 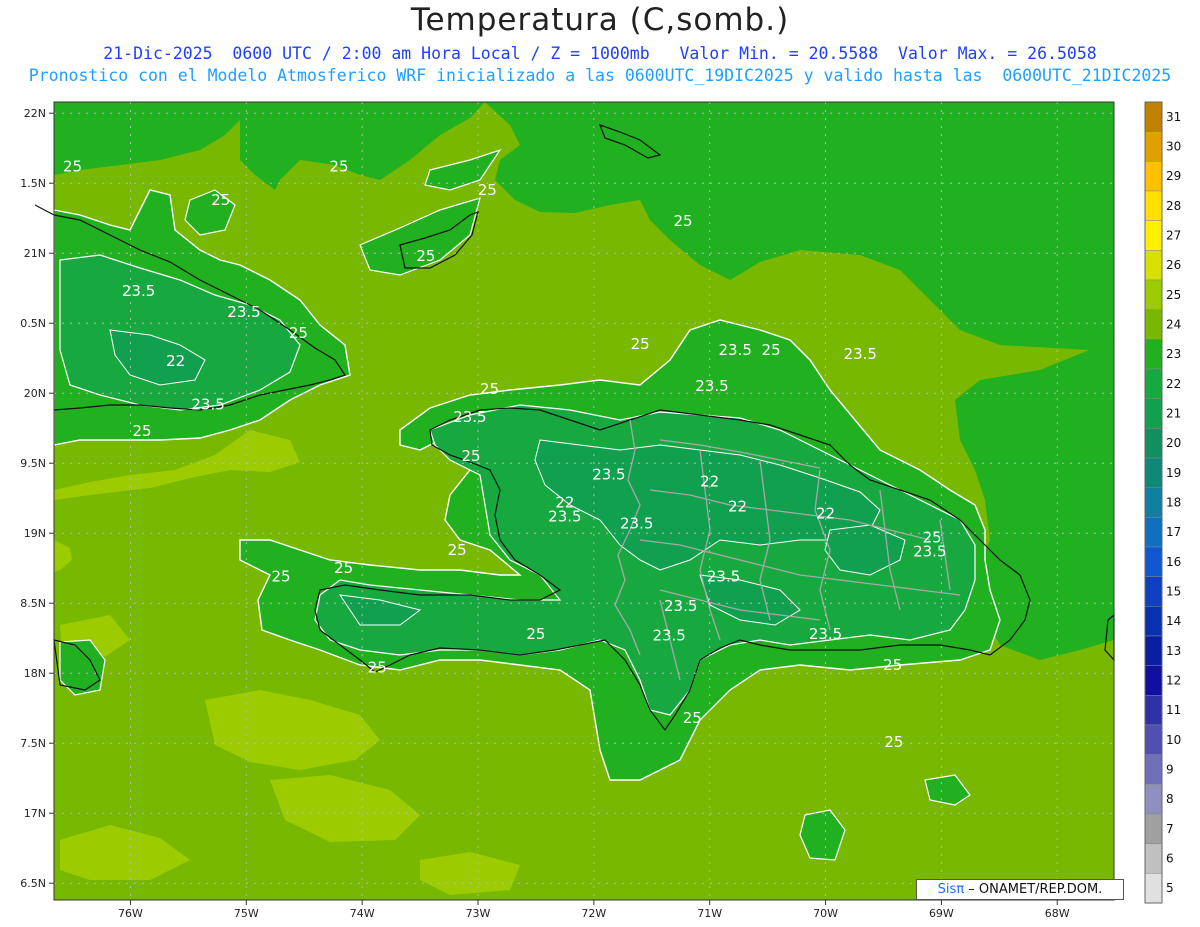 I want to click on credit-text: – ONAMET/REP.DOM., so click(x=1035, y=889).